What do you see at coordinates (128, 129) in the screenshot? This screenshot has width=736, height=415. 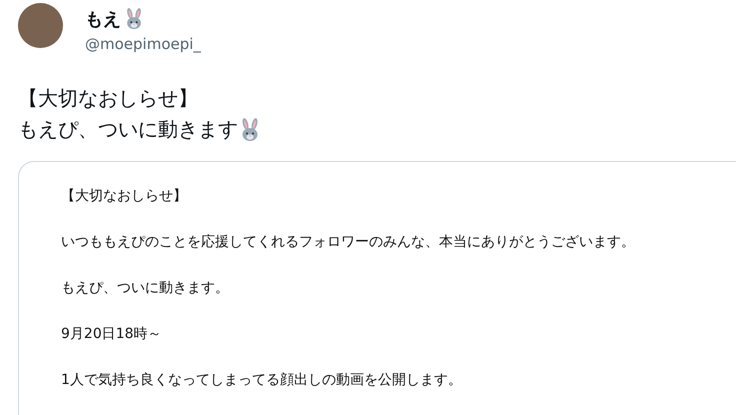 I see `tweet-text: もえぴ、ついに動きます` at bounding box center [128, 129].